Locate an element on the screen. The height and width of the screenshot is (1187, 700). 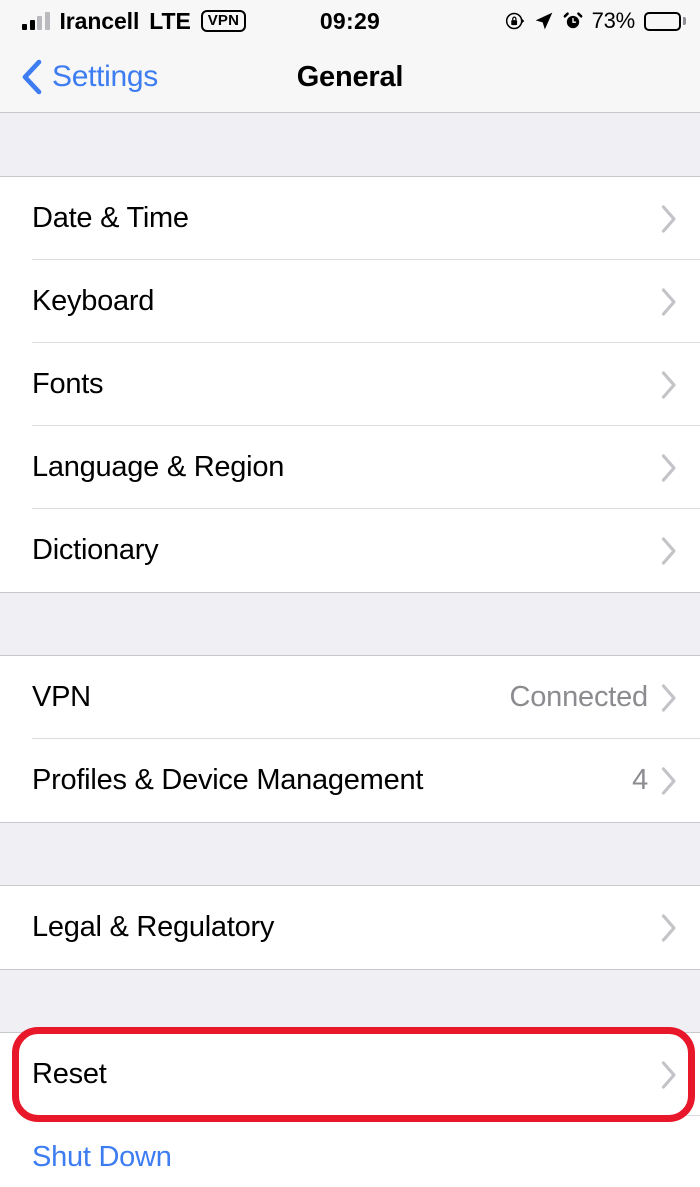
list-item-label: VPN is located at coordinates (61, 697).